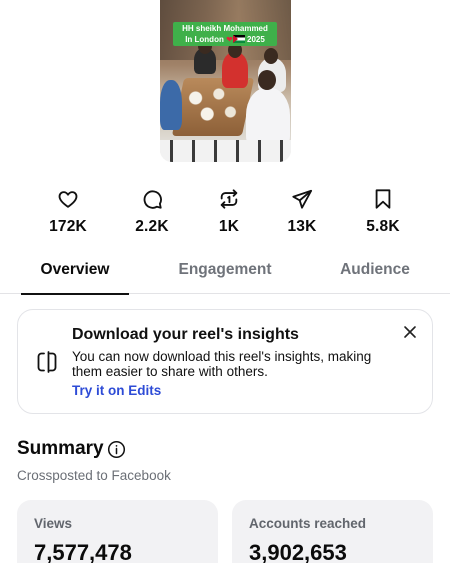 This screenshot has width=450, height=563. I want to click on reel-thumbnail: HH sheikh Mohammed In London ❤ 2025, so click(225, 81).